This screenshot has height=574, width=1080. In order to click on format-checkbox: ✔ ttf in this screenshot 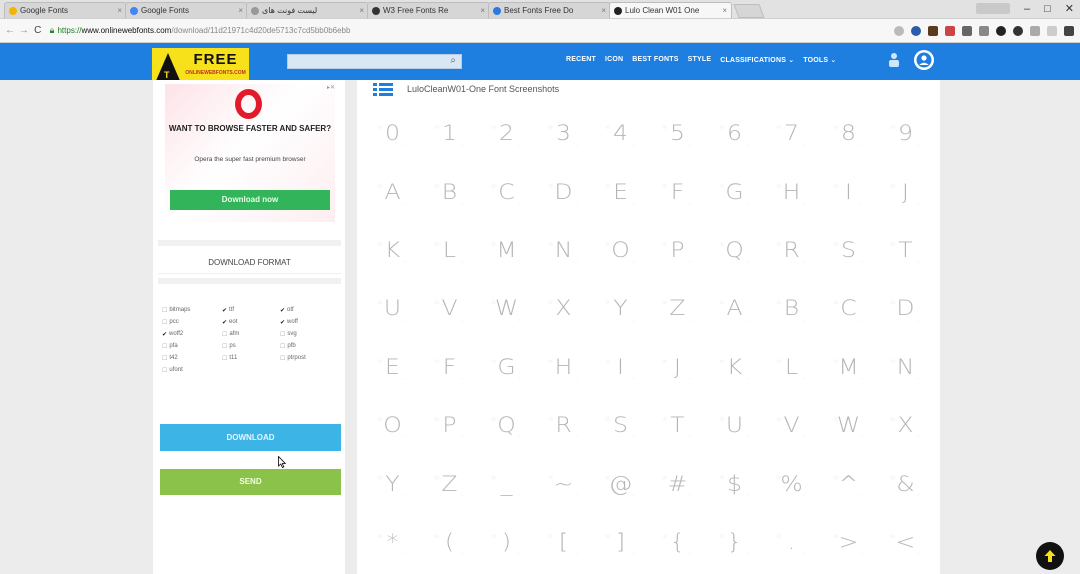, I will do `click(251, 310)`.